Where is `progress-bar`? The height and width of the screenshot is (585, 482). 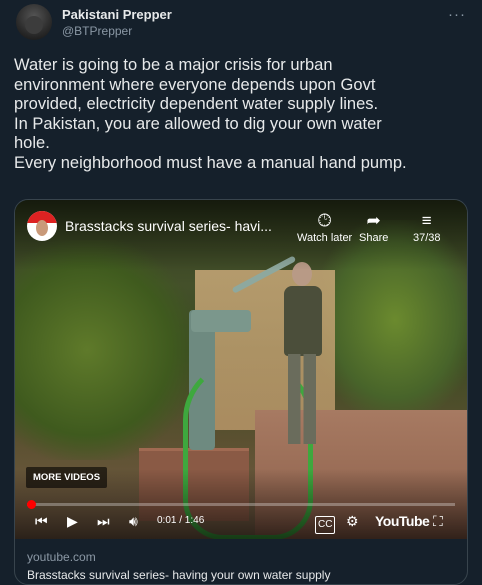 progress-bar is located at coordinates (241, 504).